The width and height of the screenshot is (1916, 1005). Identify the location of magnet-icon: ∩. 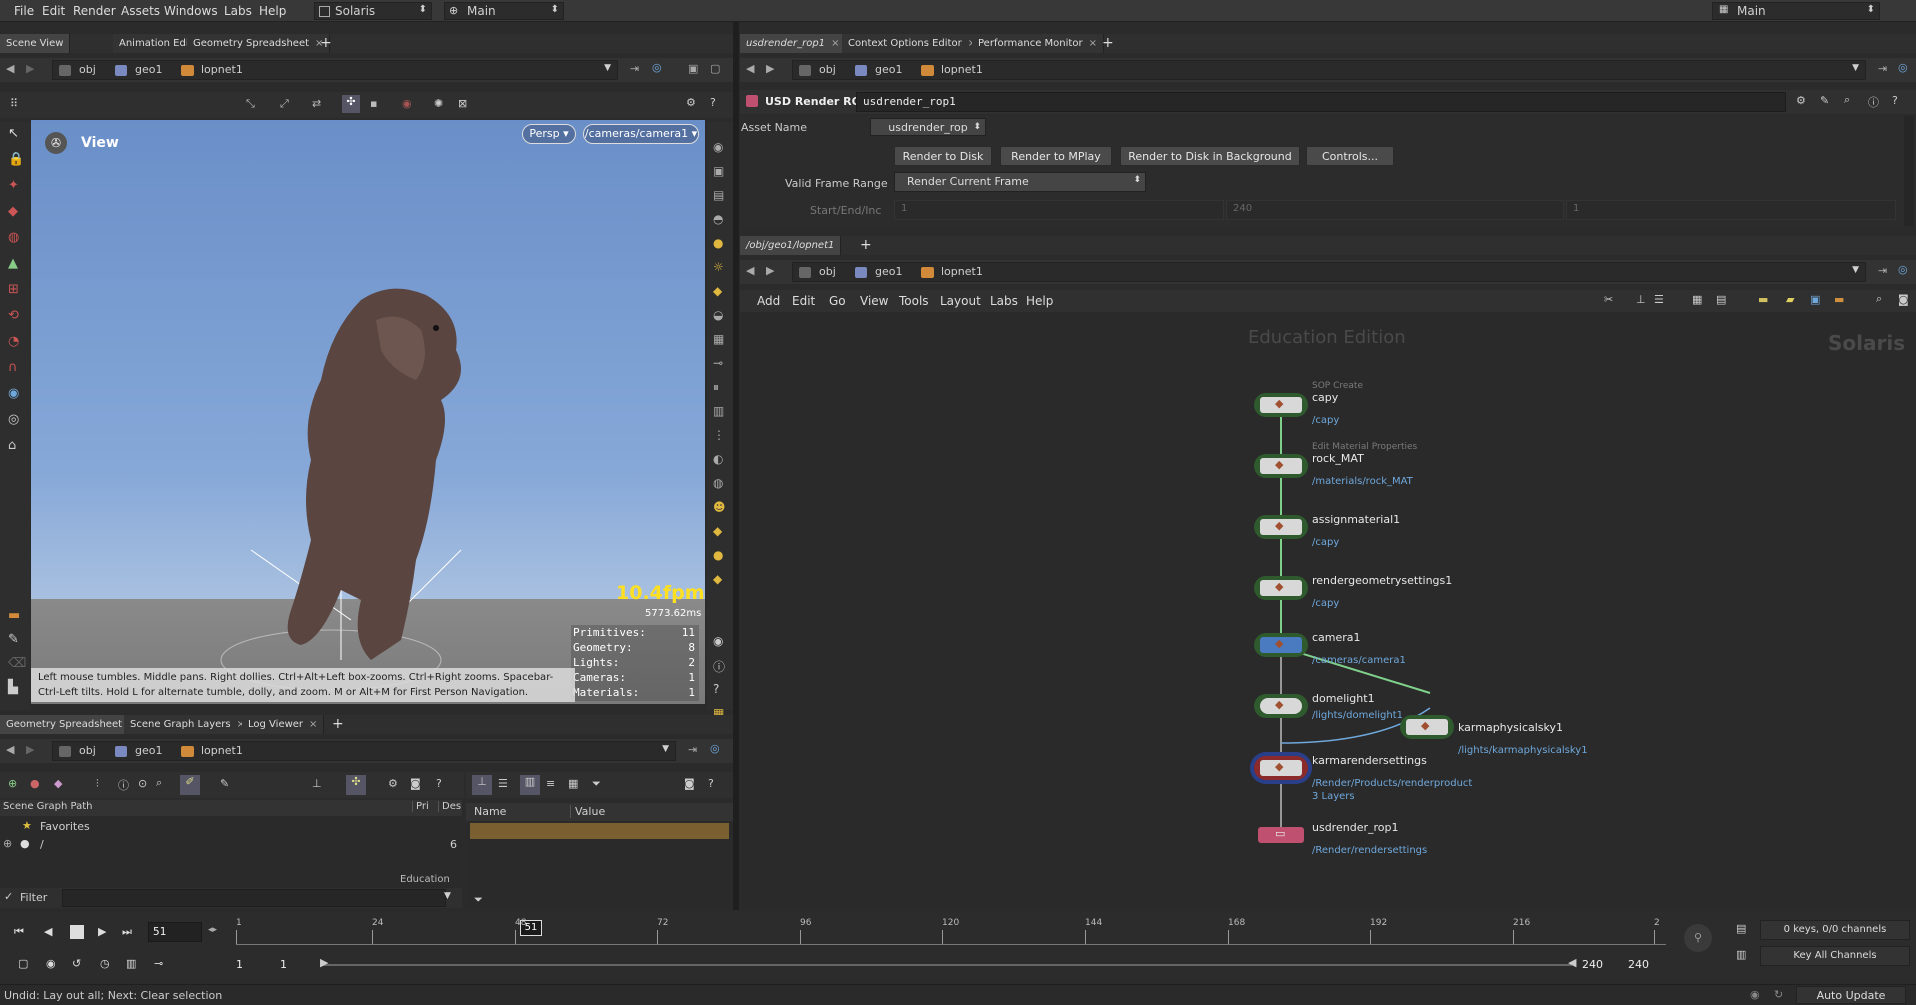
(13, 367).